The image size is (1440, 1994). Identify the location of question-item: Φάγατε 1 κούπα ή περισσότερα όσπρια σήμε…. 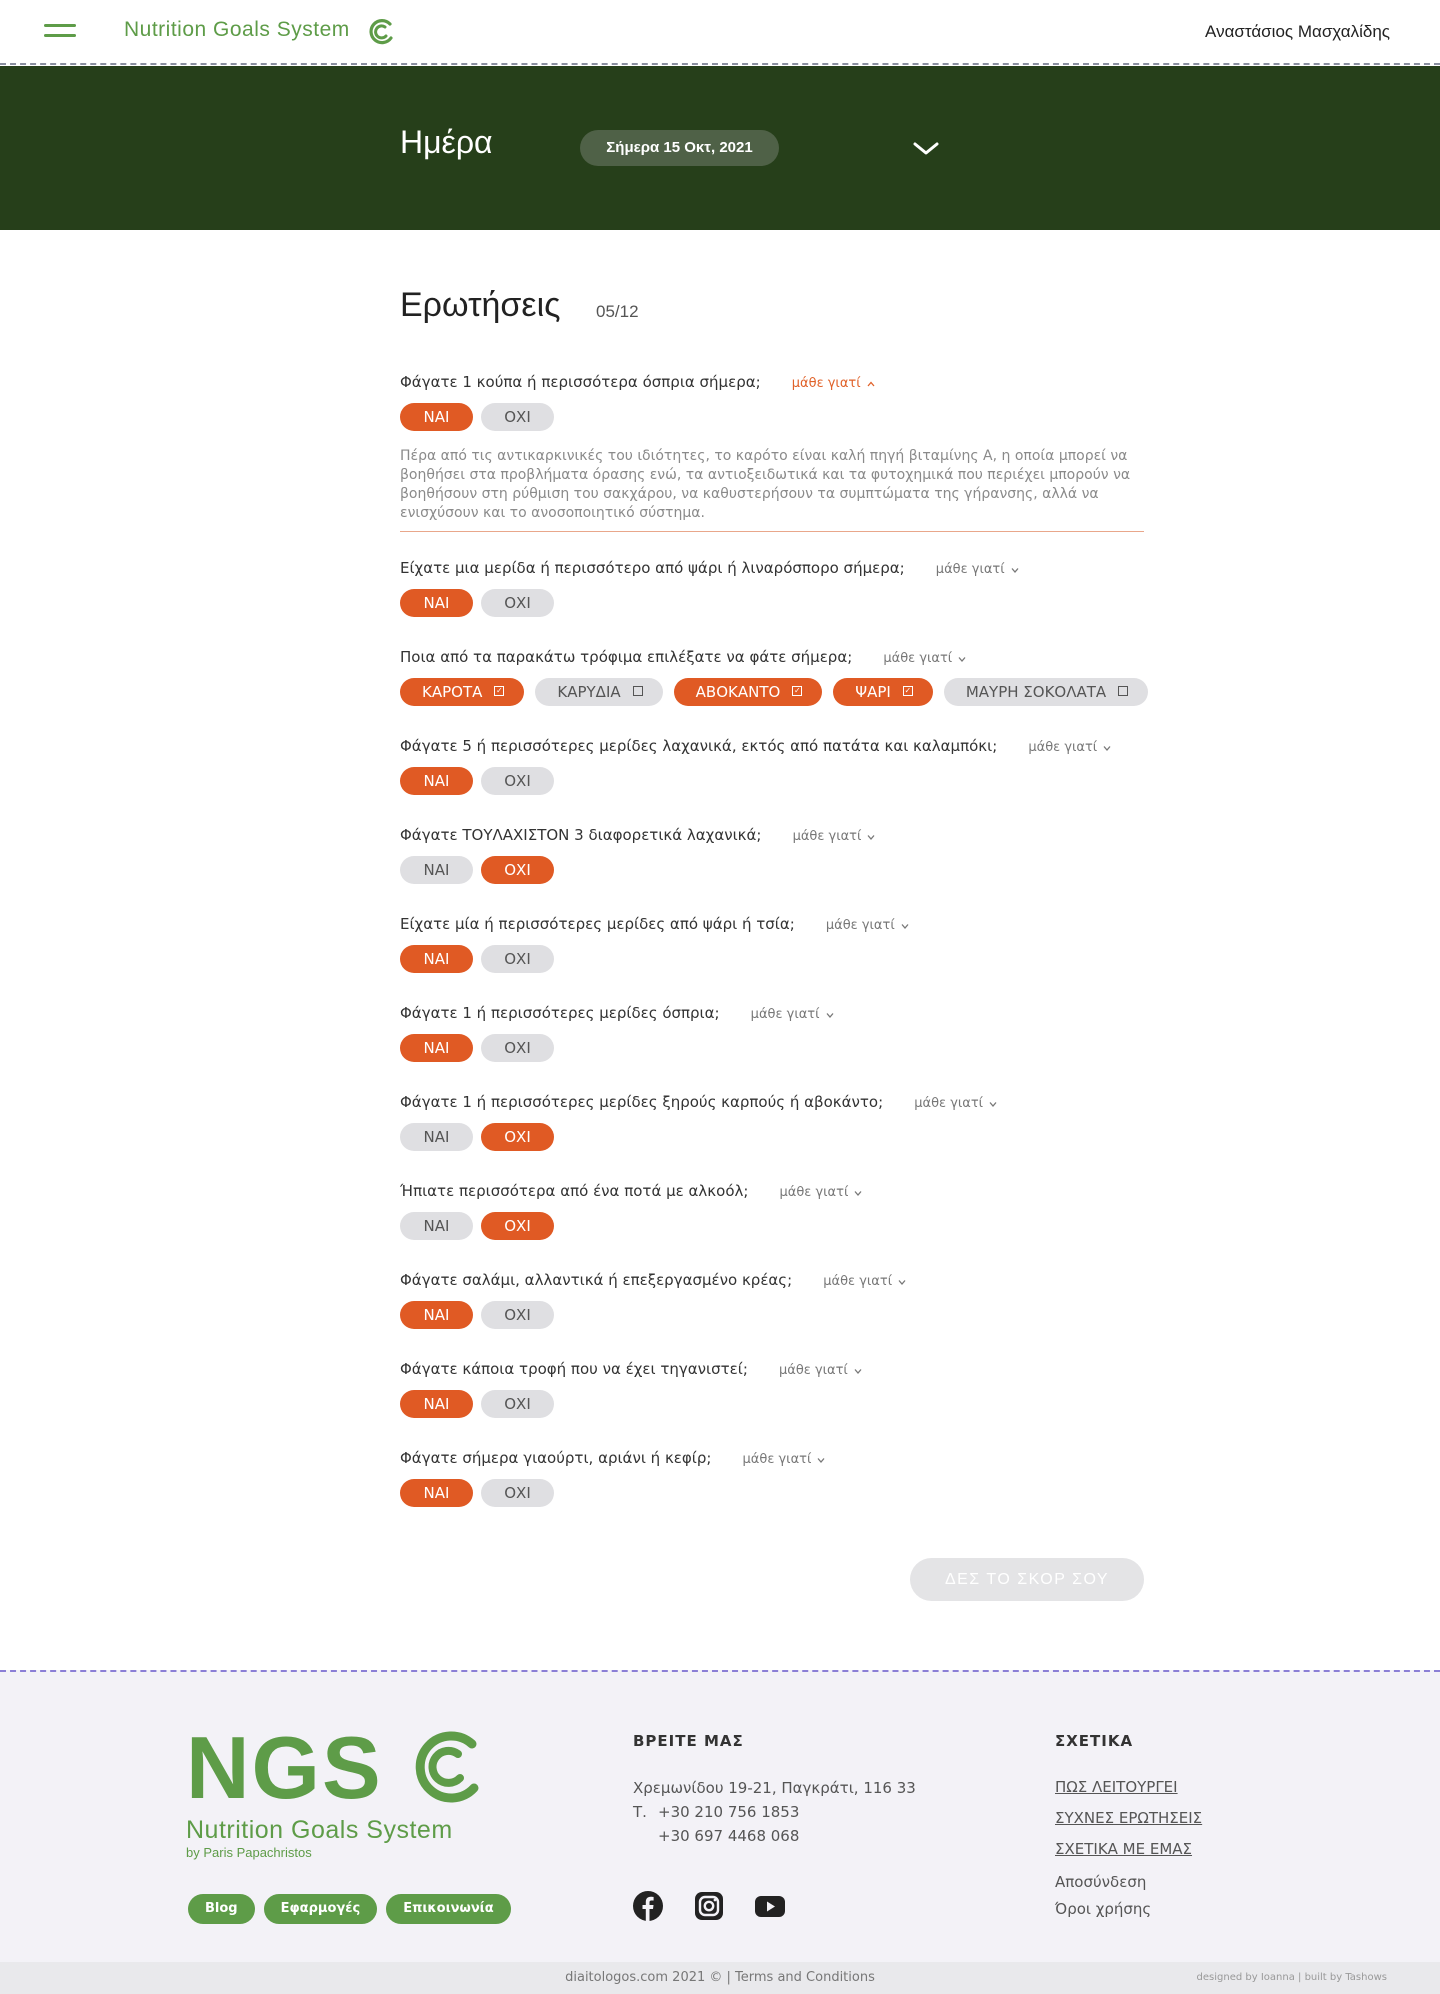
(772, 452).